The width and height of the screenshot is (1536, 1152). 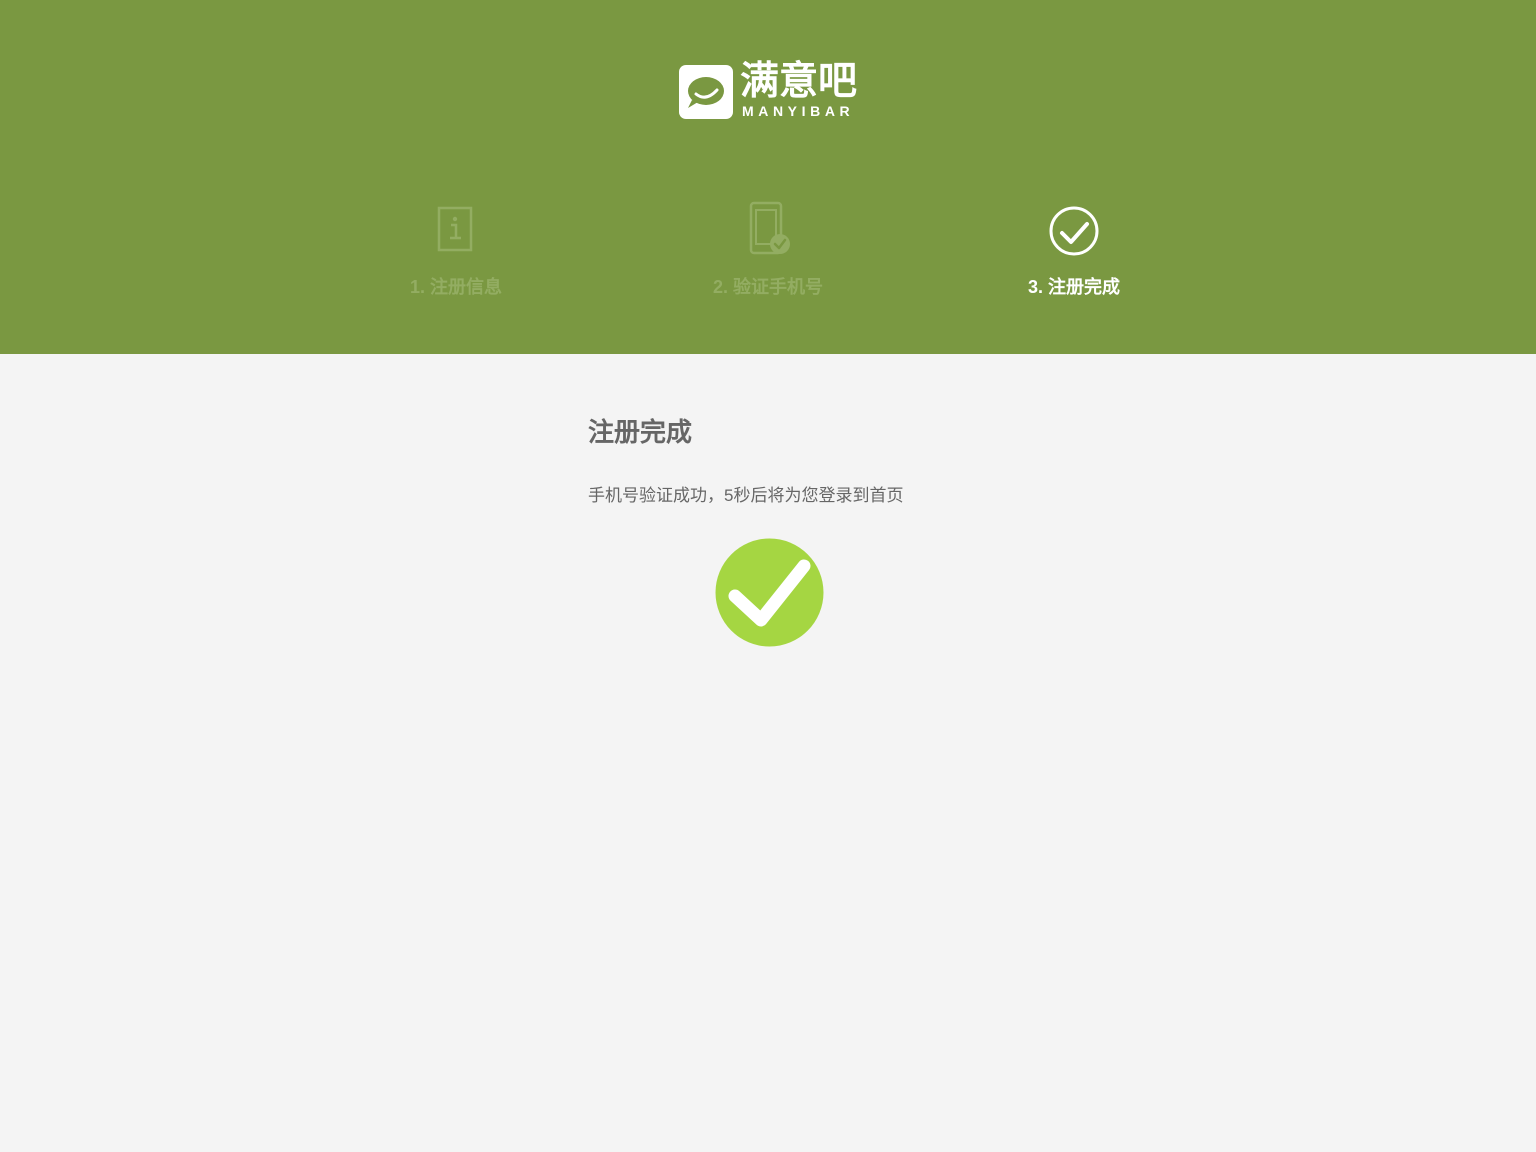 I want to click on success-message: 手机号验证成功，5秒后将为您登录到首页, so click(x=746, y=495).